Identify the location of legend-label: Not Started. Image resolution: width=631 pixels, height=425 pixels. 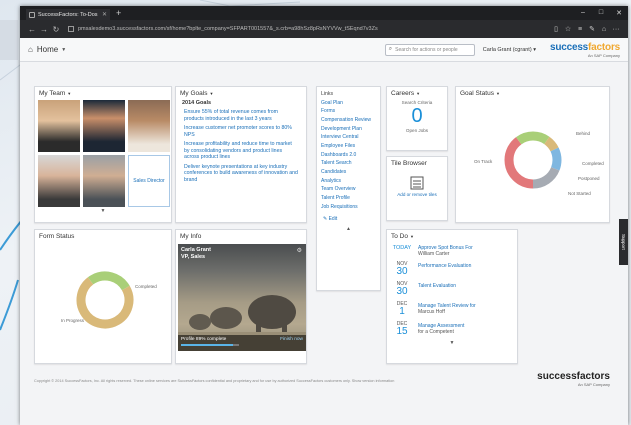
(579, 193).